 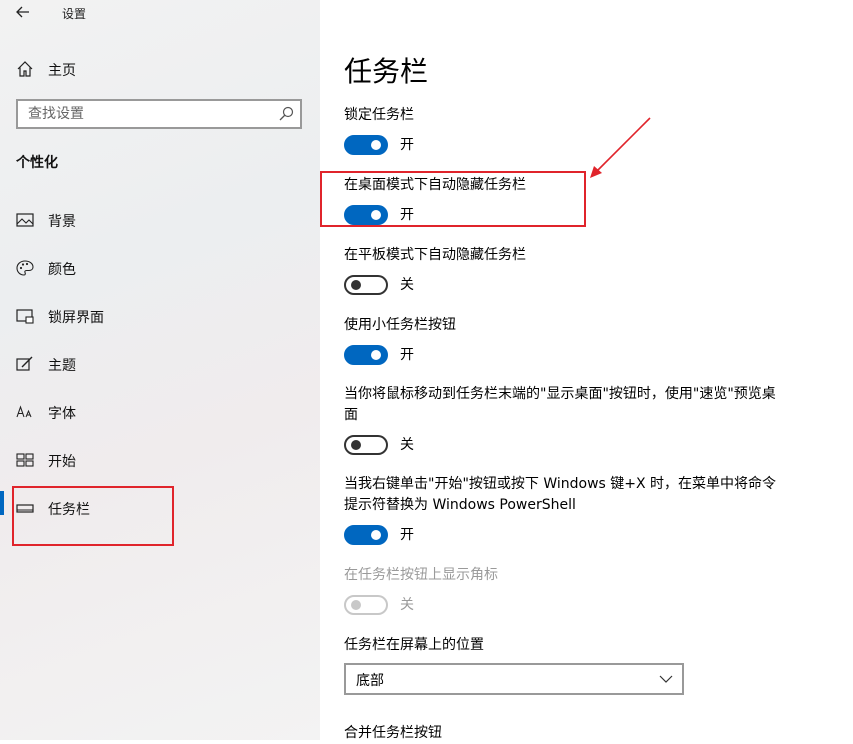 I want to click on palette-icon, so click(x=25, y=268).